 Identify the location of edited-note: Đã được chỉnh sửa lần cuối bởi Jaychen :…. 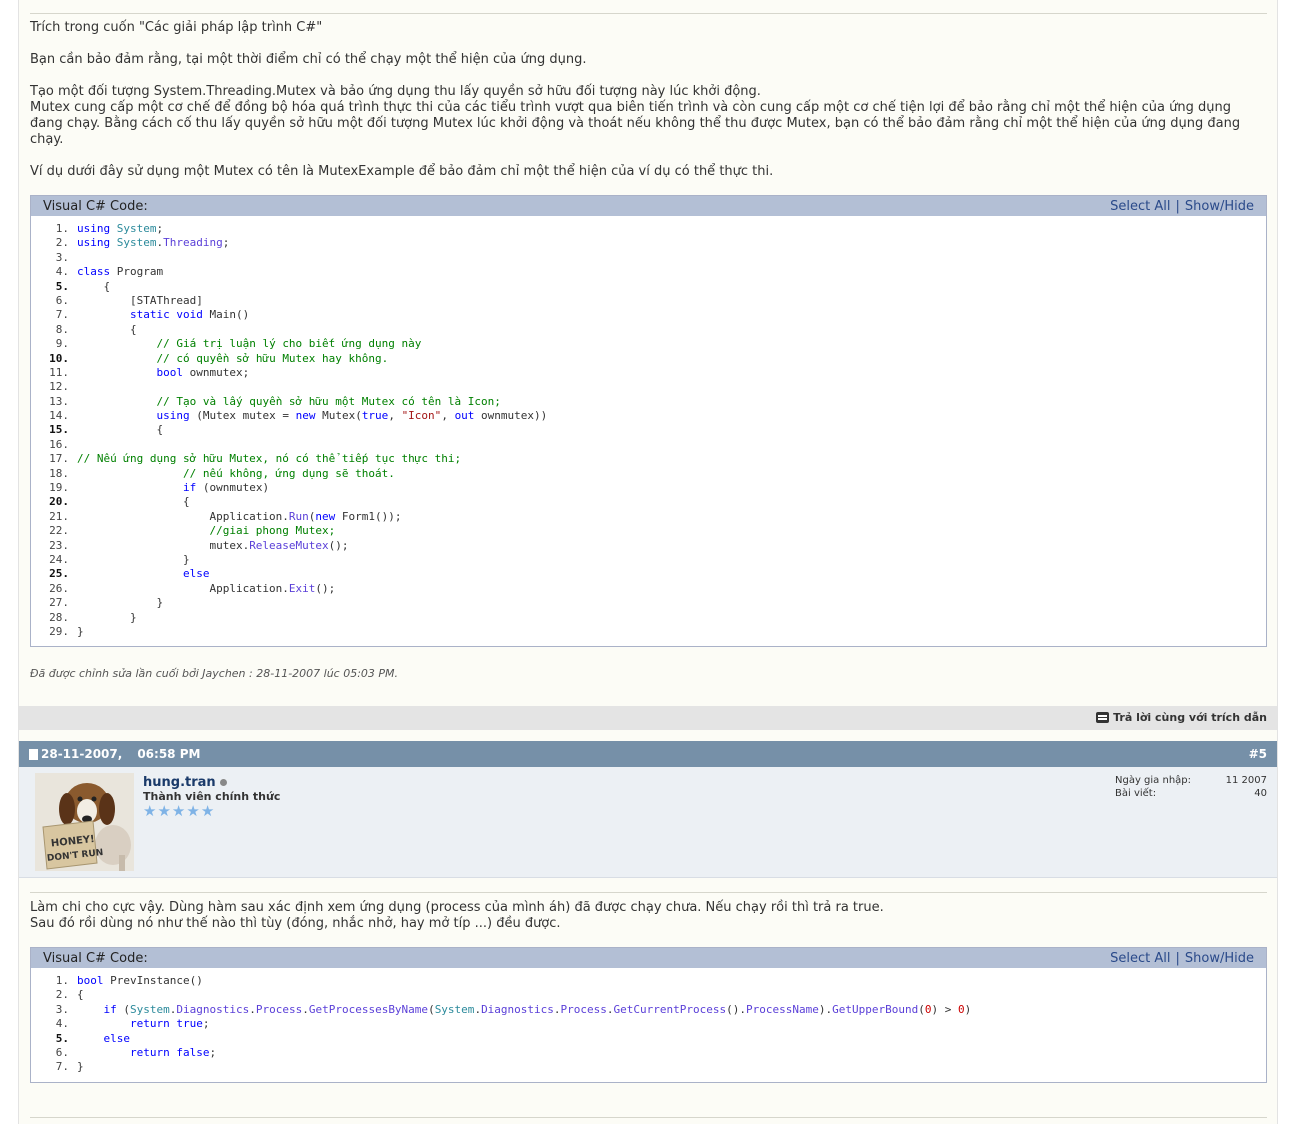
(214, 673).